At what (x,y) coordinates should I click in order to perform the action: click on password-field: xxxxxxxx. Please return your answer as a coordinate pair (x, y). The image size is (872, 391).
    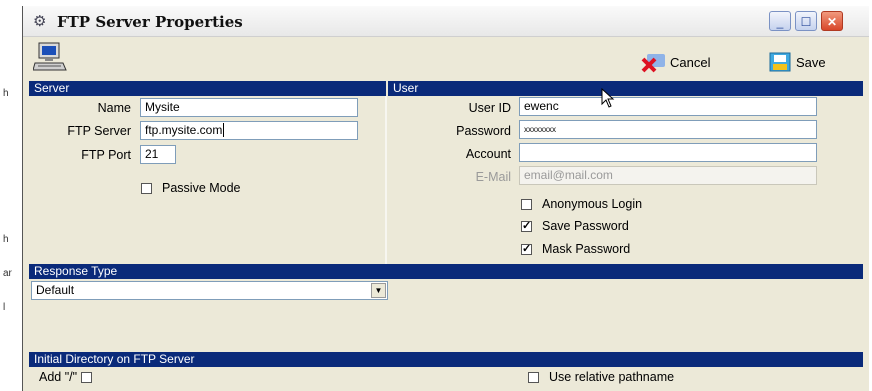
    Looking at the image, I should click on (668, 129).